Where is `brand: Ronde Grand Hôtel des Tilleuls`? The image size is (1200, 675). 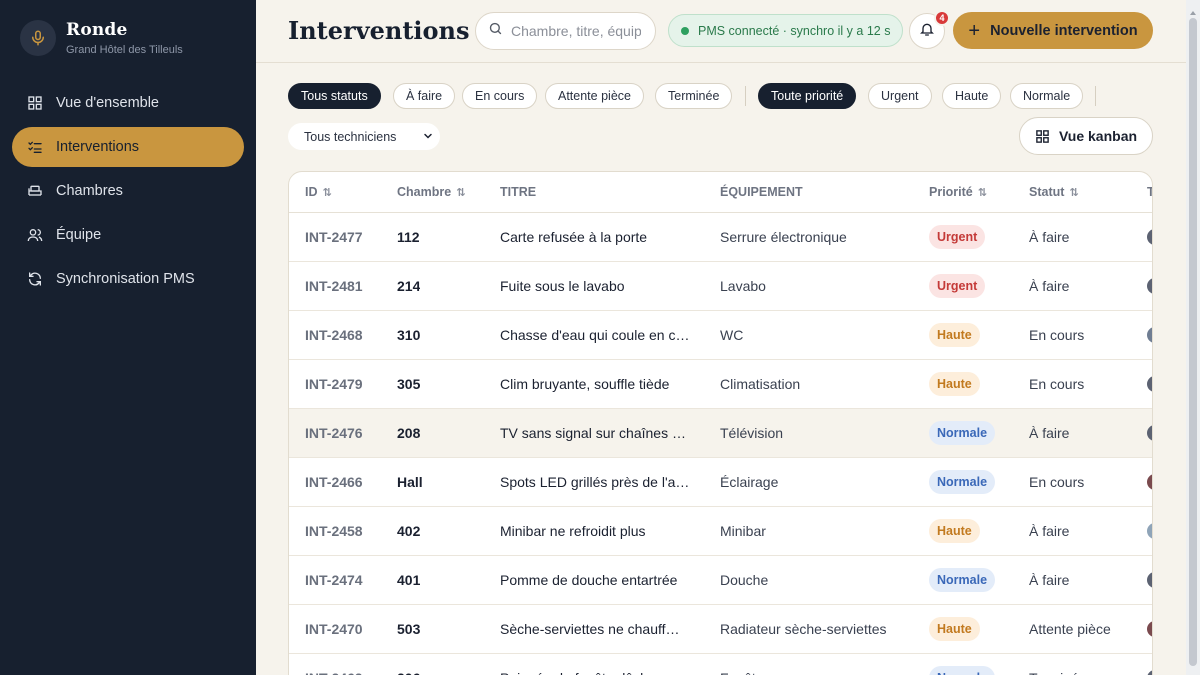 brand: Ronde Grand Hôtel des Tilleuls is located at coordinates (101, 38).